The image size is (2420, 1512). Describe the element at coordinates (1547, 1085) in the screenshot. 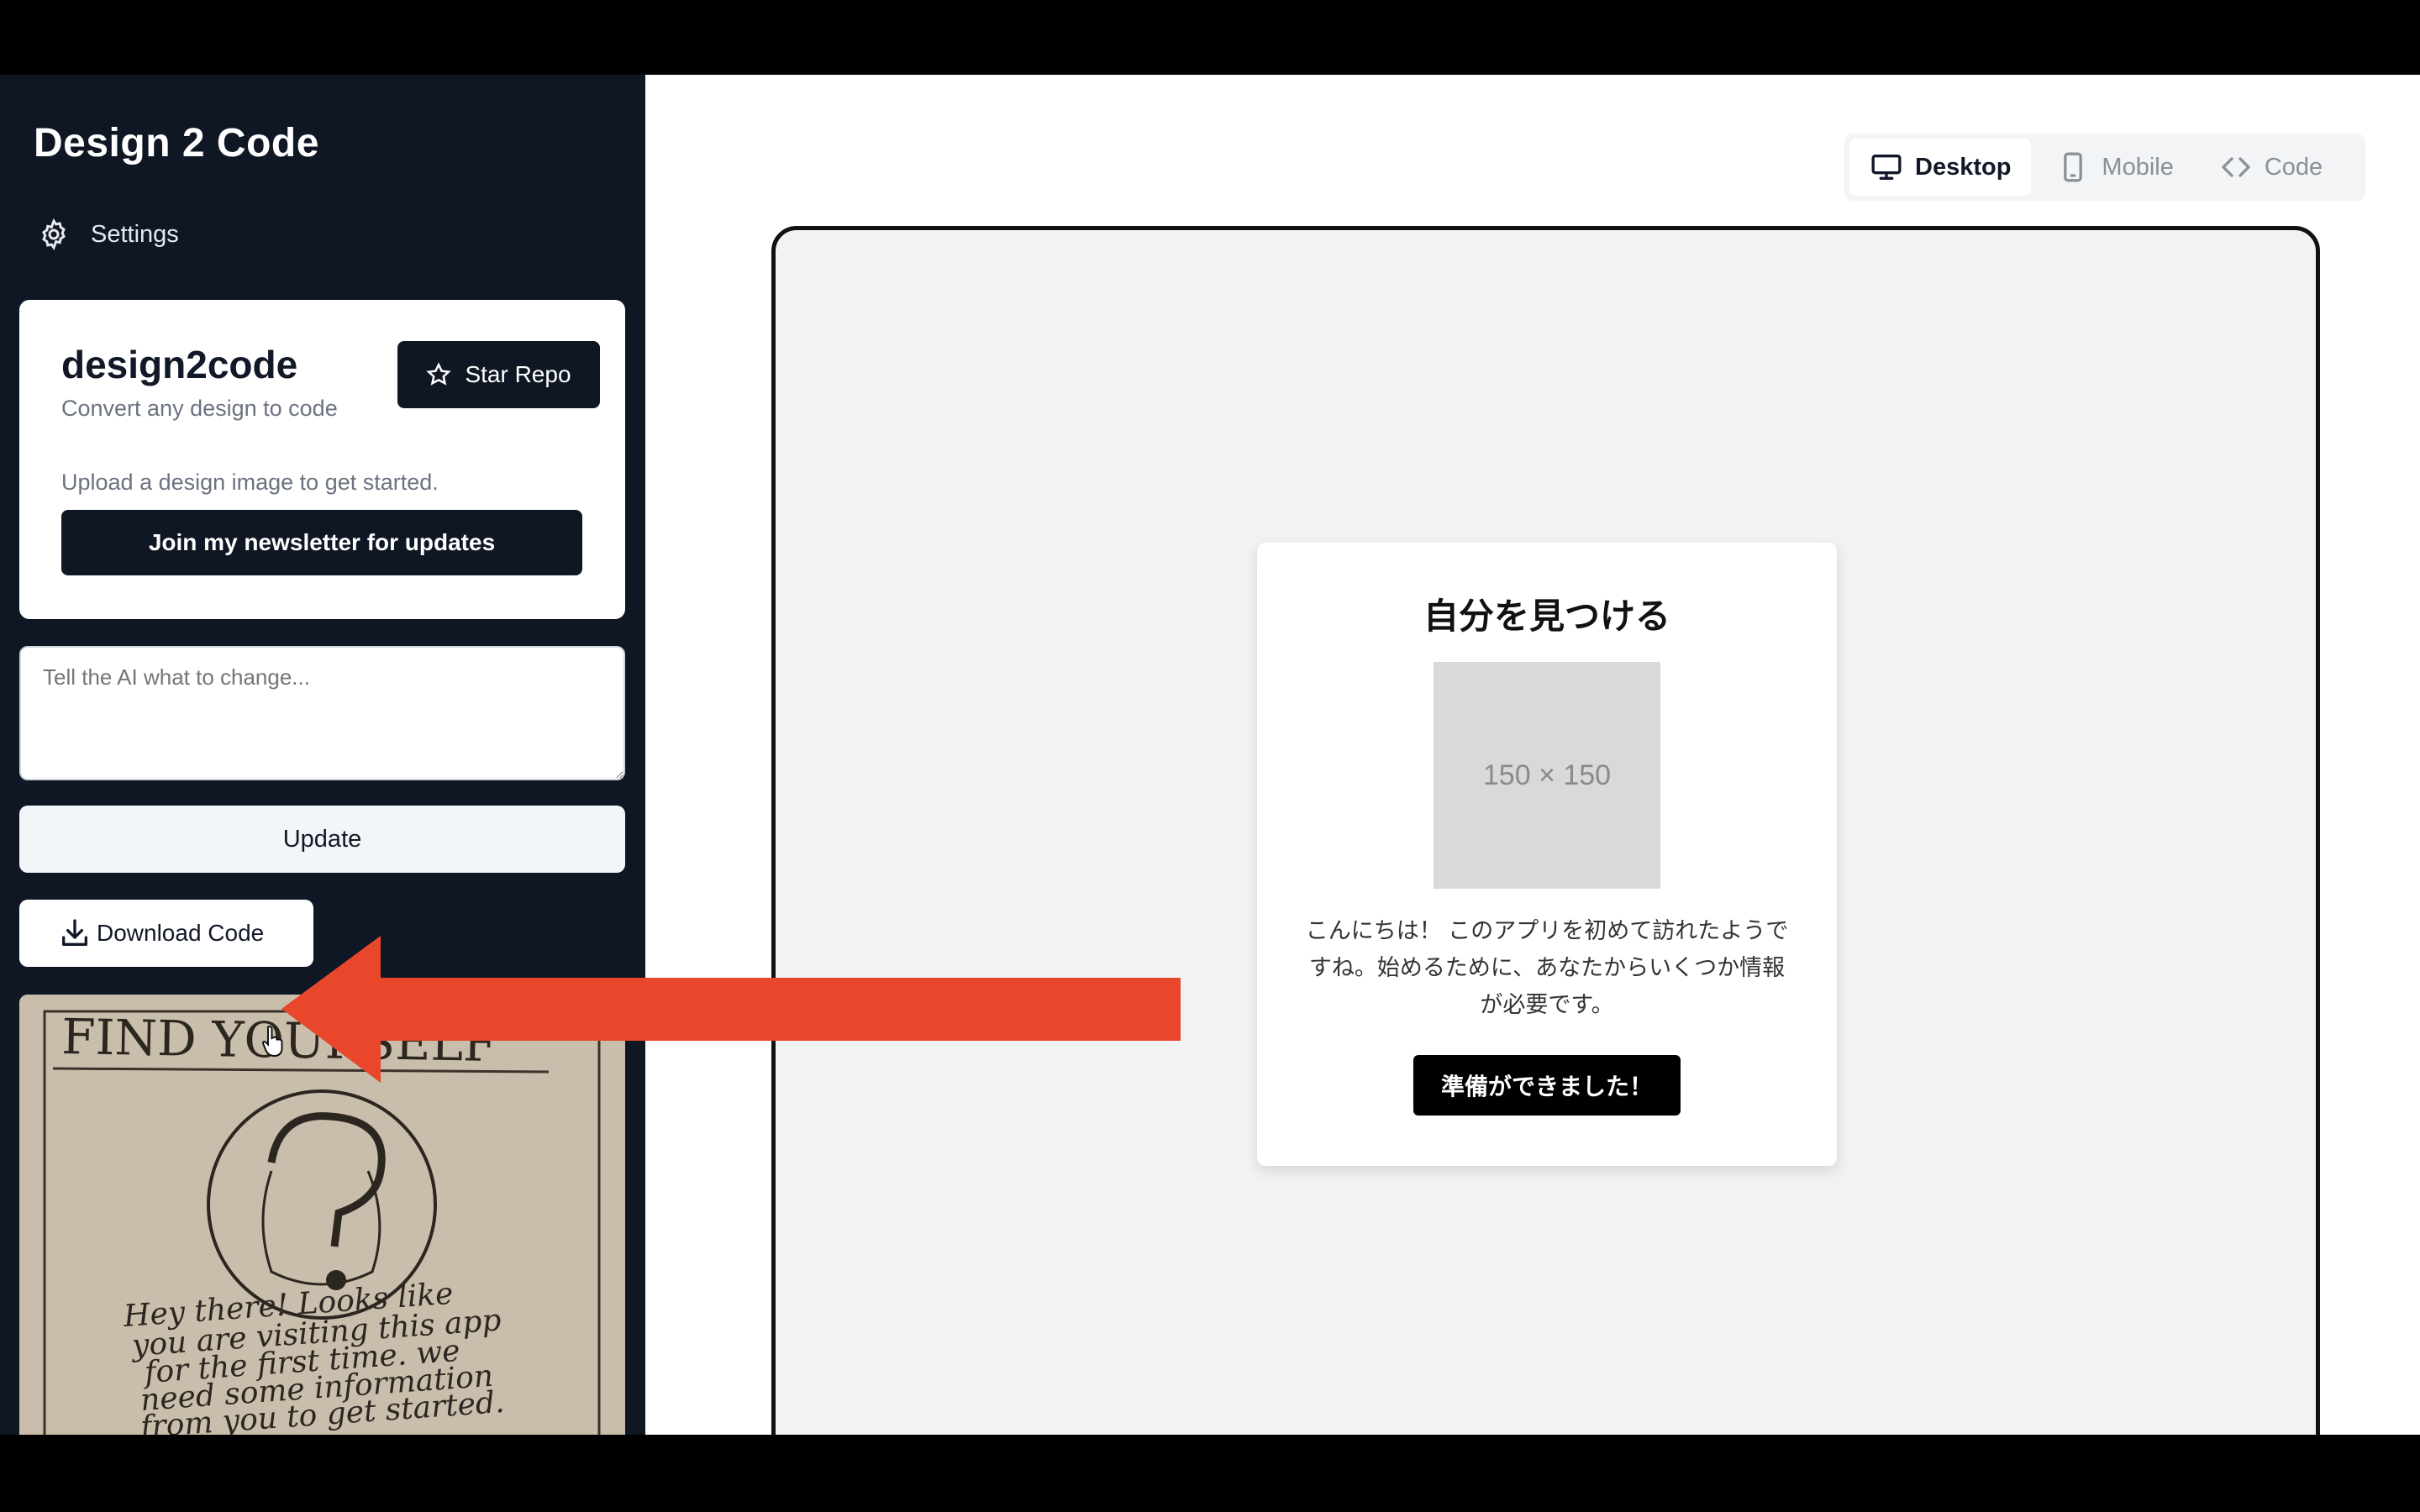

I see `preview-ready-button: 準備ができました！` at that location.